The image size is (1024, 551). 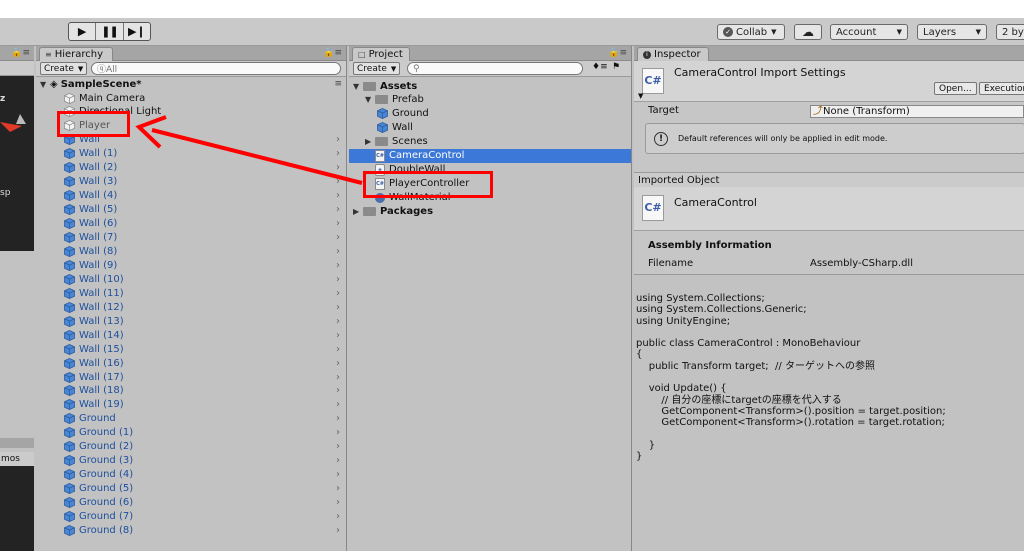 What do you see at coordinates (137, 31) in the screenshot?
I see `step-button: ▶❙` at bounding box center [137, 31].